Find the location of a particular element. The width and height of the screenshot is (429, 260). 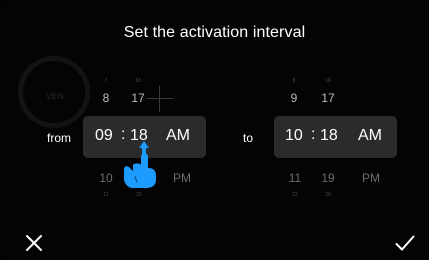

to-hour-selected: 10 is located at coordinates (294, 136).